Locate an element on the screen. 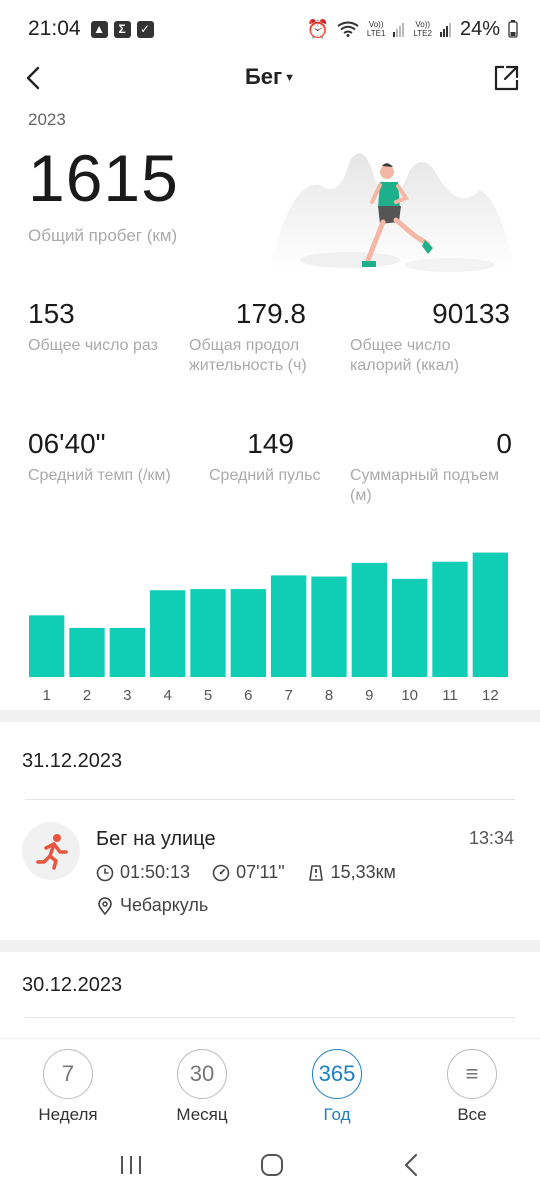 The height and width of the screenshot is (1200, 540). activity-location: Чебаркуль is located at coordinates (152, 905).